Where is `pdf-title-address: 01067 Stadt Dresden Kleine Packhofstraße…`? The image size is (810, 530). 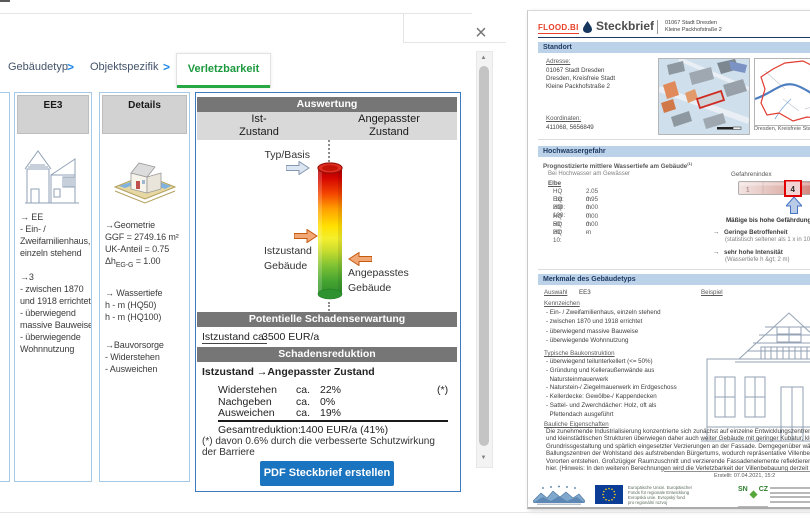 pdf-title-address: 01067 Stadt Dresden Kleine Packhofstraße… is located at coordinates (693, 26).